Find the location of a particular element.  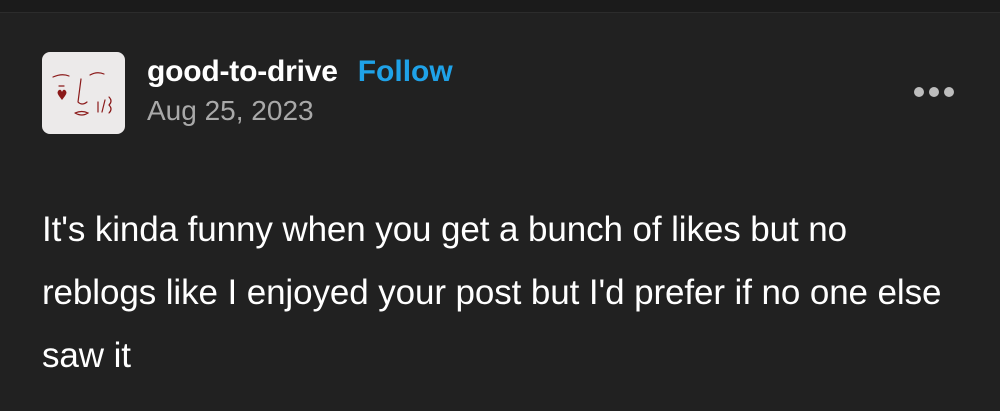

name-row: good-to-drive Follow is located at coordinates (300, 72).